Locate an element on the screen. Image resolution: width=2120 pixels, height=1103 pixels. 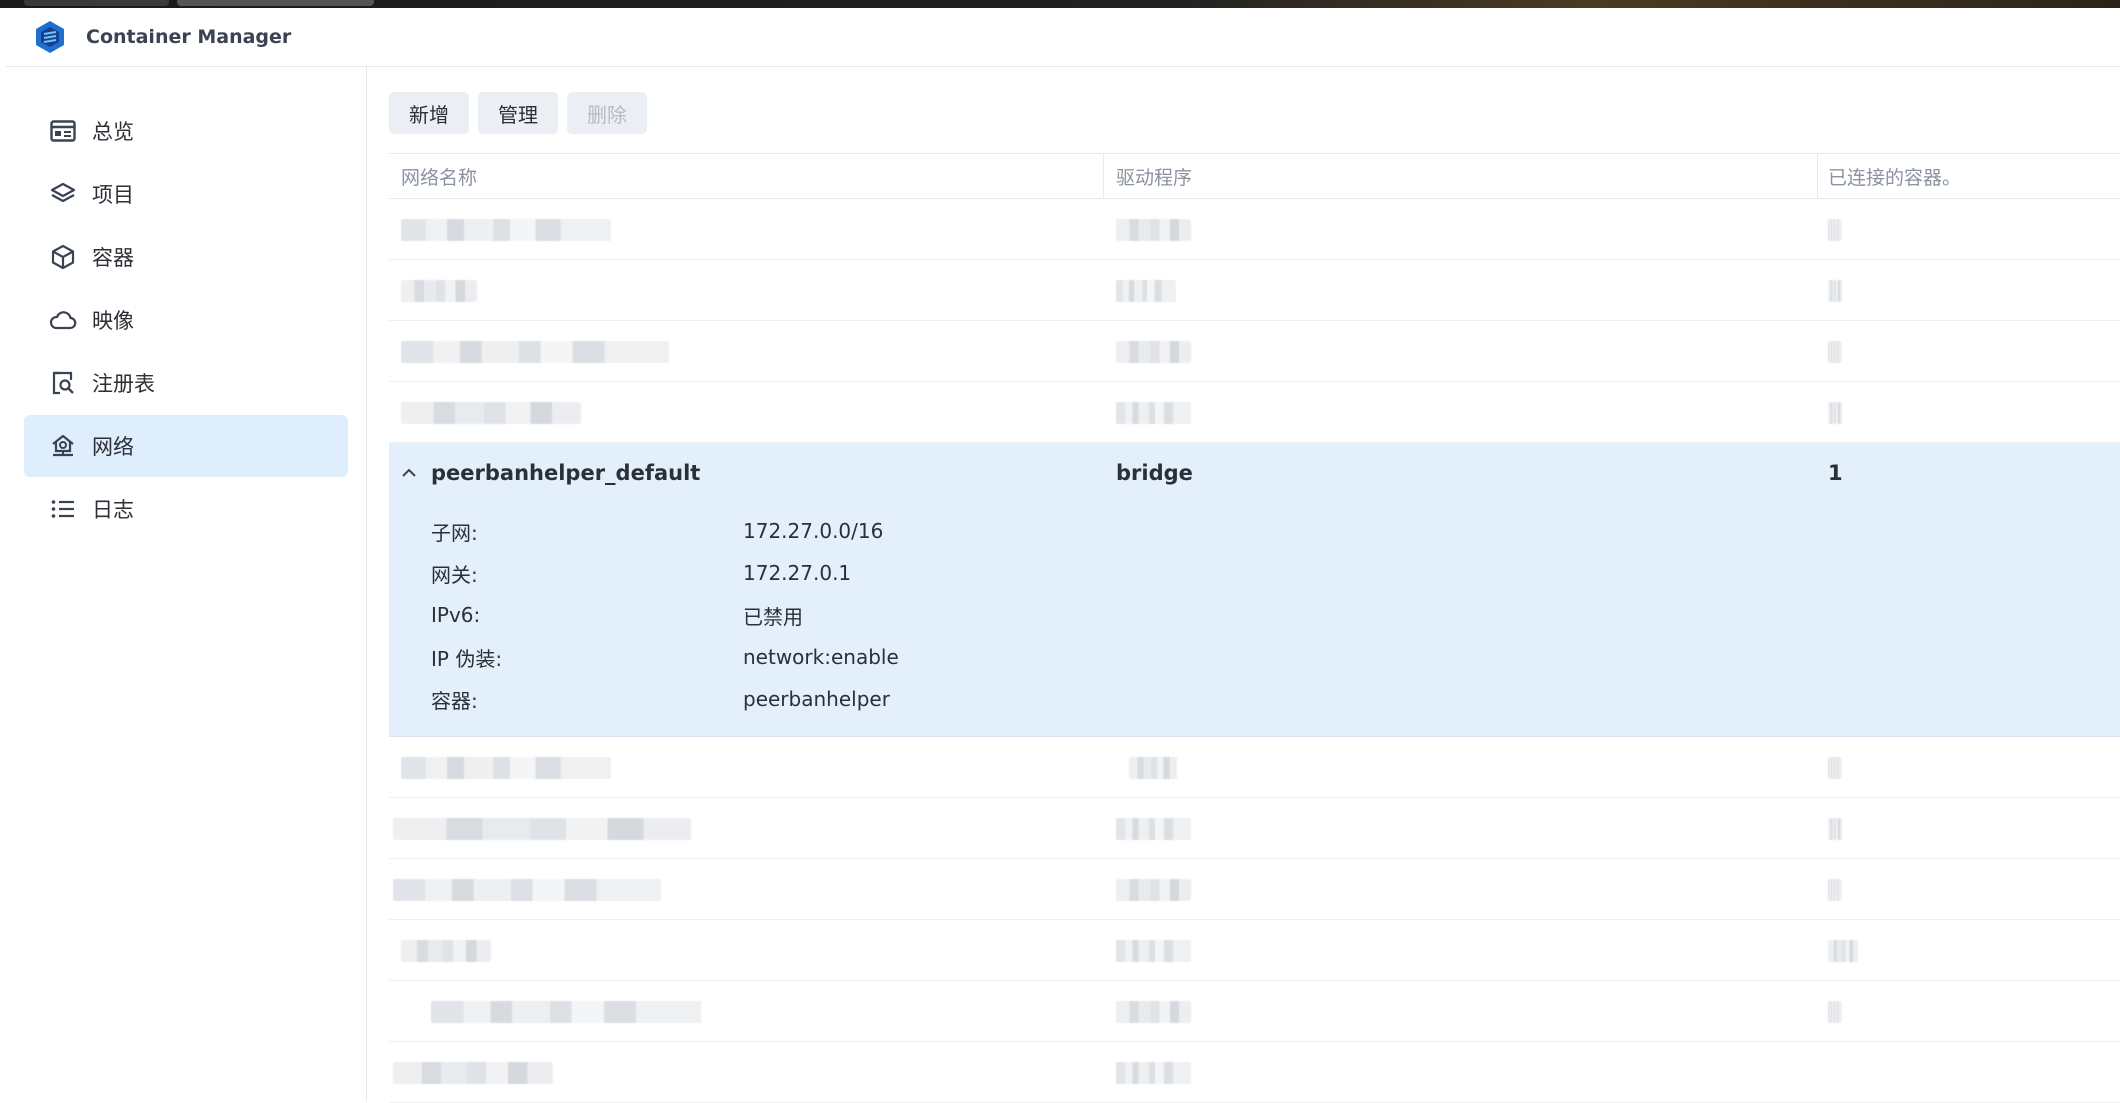
toolbar: 新增 管理 删除 is located at coordinates (518, 113).